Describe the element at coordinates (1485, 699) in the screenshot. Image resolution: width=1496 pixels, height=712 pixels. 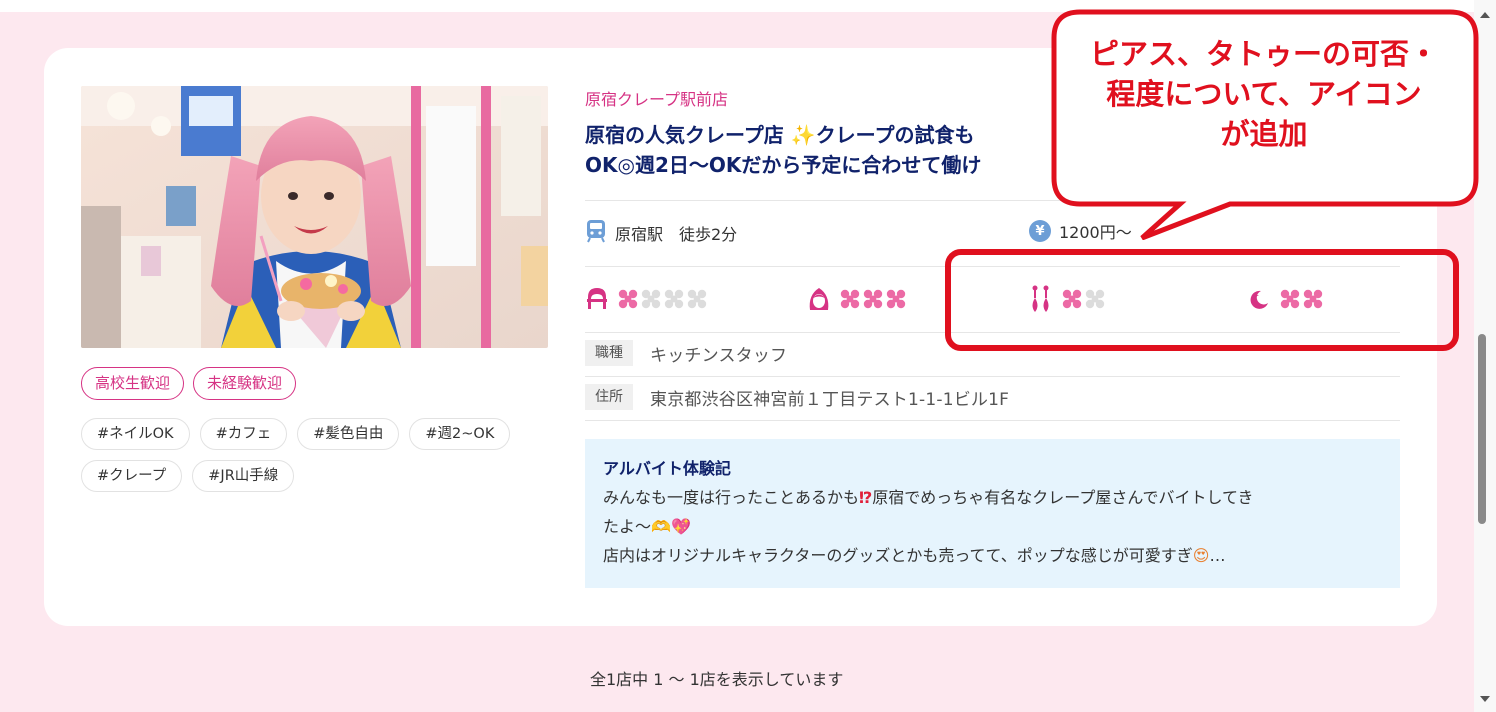
I see `scroll-down-arrow-icon` at that location.